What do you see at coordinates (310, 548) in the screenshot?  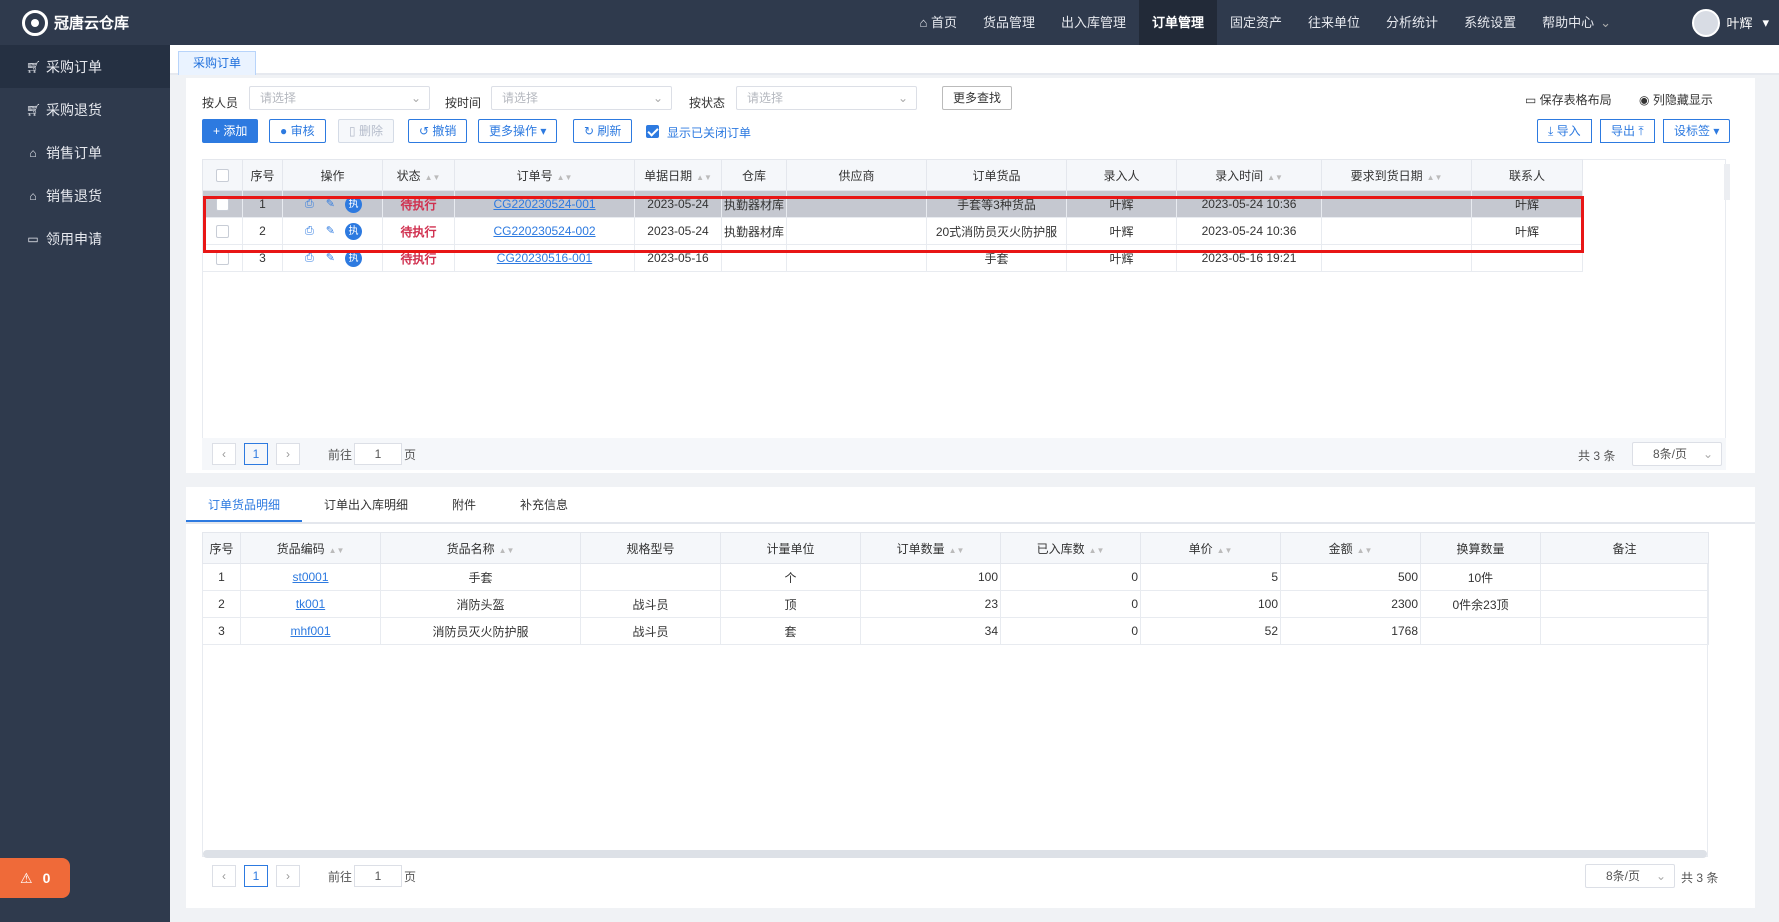 I see `col-goods-code: 货品编码 ▲▼` at bounding box center [310, 548].